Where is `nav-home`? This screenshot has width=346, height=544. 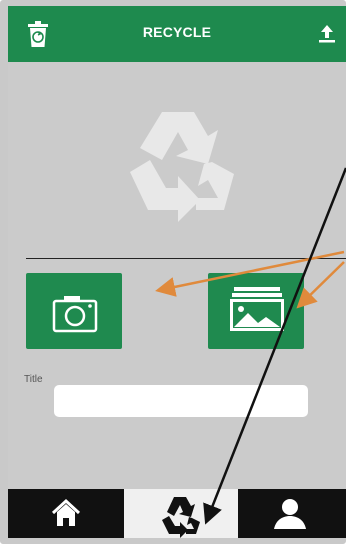 nav-home is located at coordinates (66, 513).